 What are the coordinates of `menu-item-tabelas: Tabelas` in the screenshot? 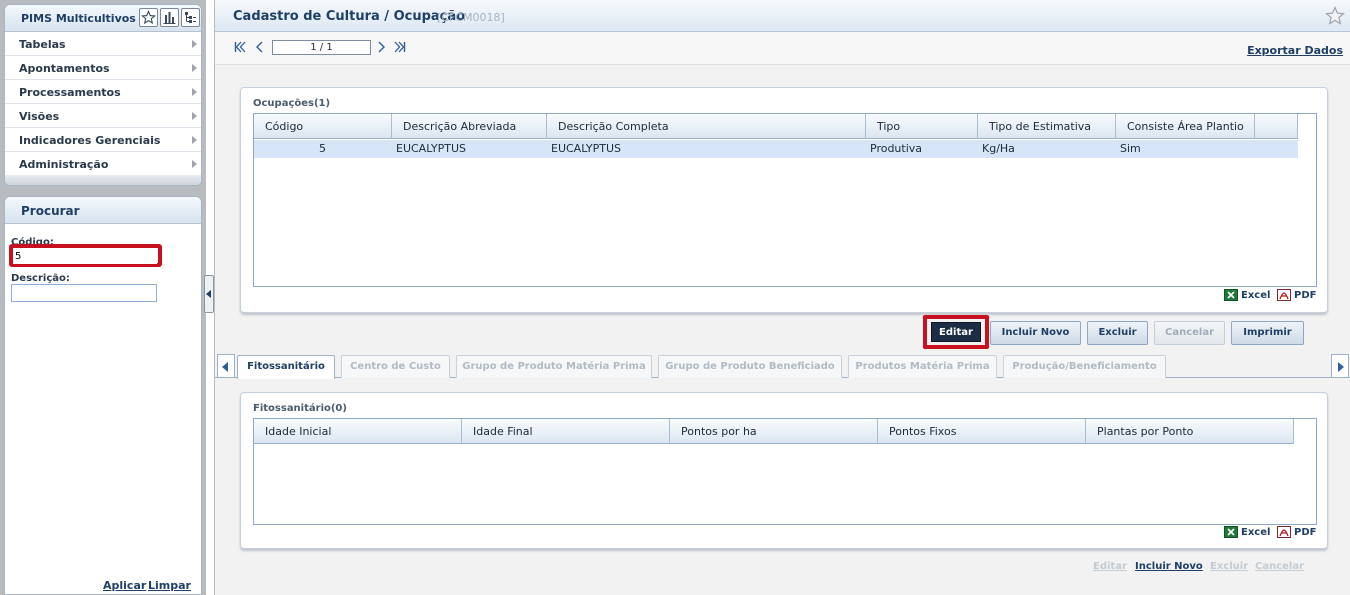 It's located at (103, 44).